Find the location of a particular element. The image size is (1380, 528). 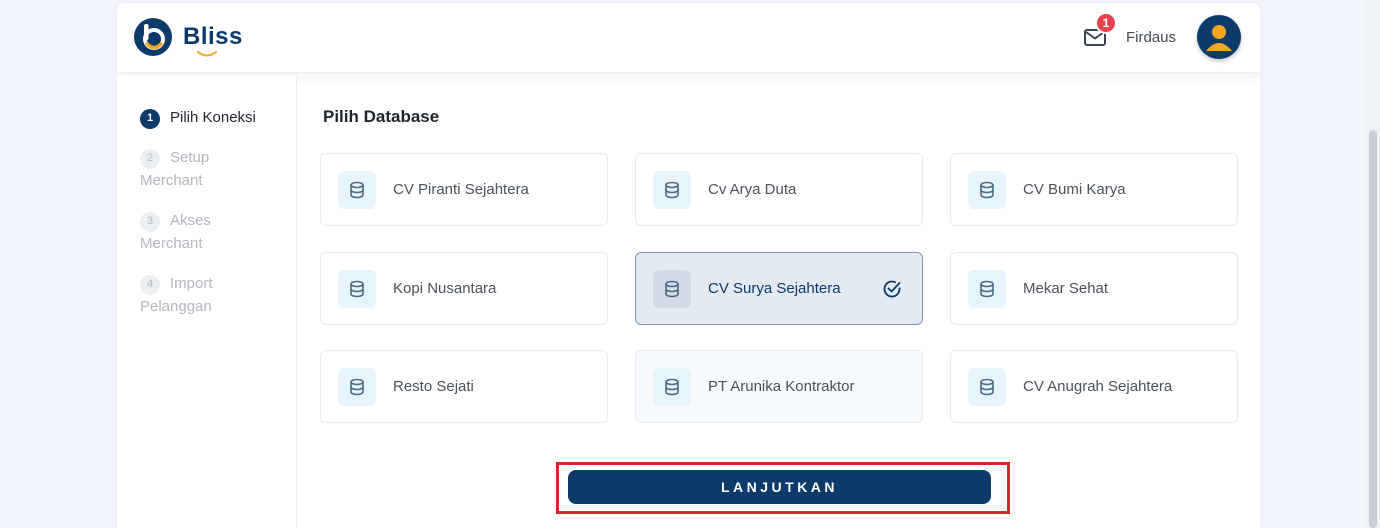

step-number: 3 is located at coordinates (150, 221).